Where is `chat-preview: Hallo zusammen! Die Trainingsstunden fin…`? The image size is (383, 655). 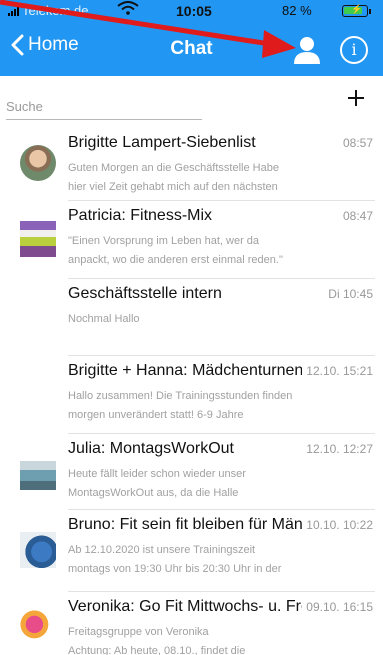
chat-preview: Hallo zusammen! Die Trainingsstunden fin… is located at coordinates (180, 405).